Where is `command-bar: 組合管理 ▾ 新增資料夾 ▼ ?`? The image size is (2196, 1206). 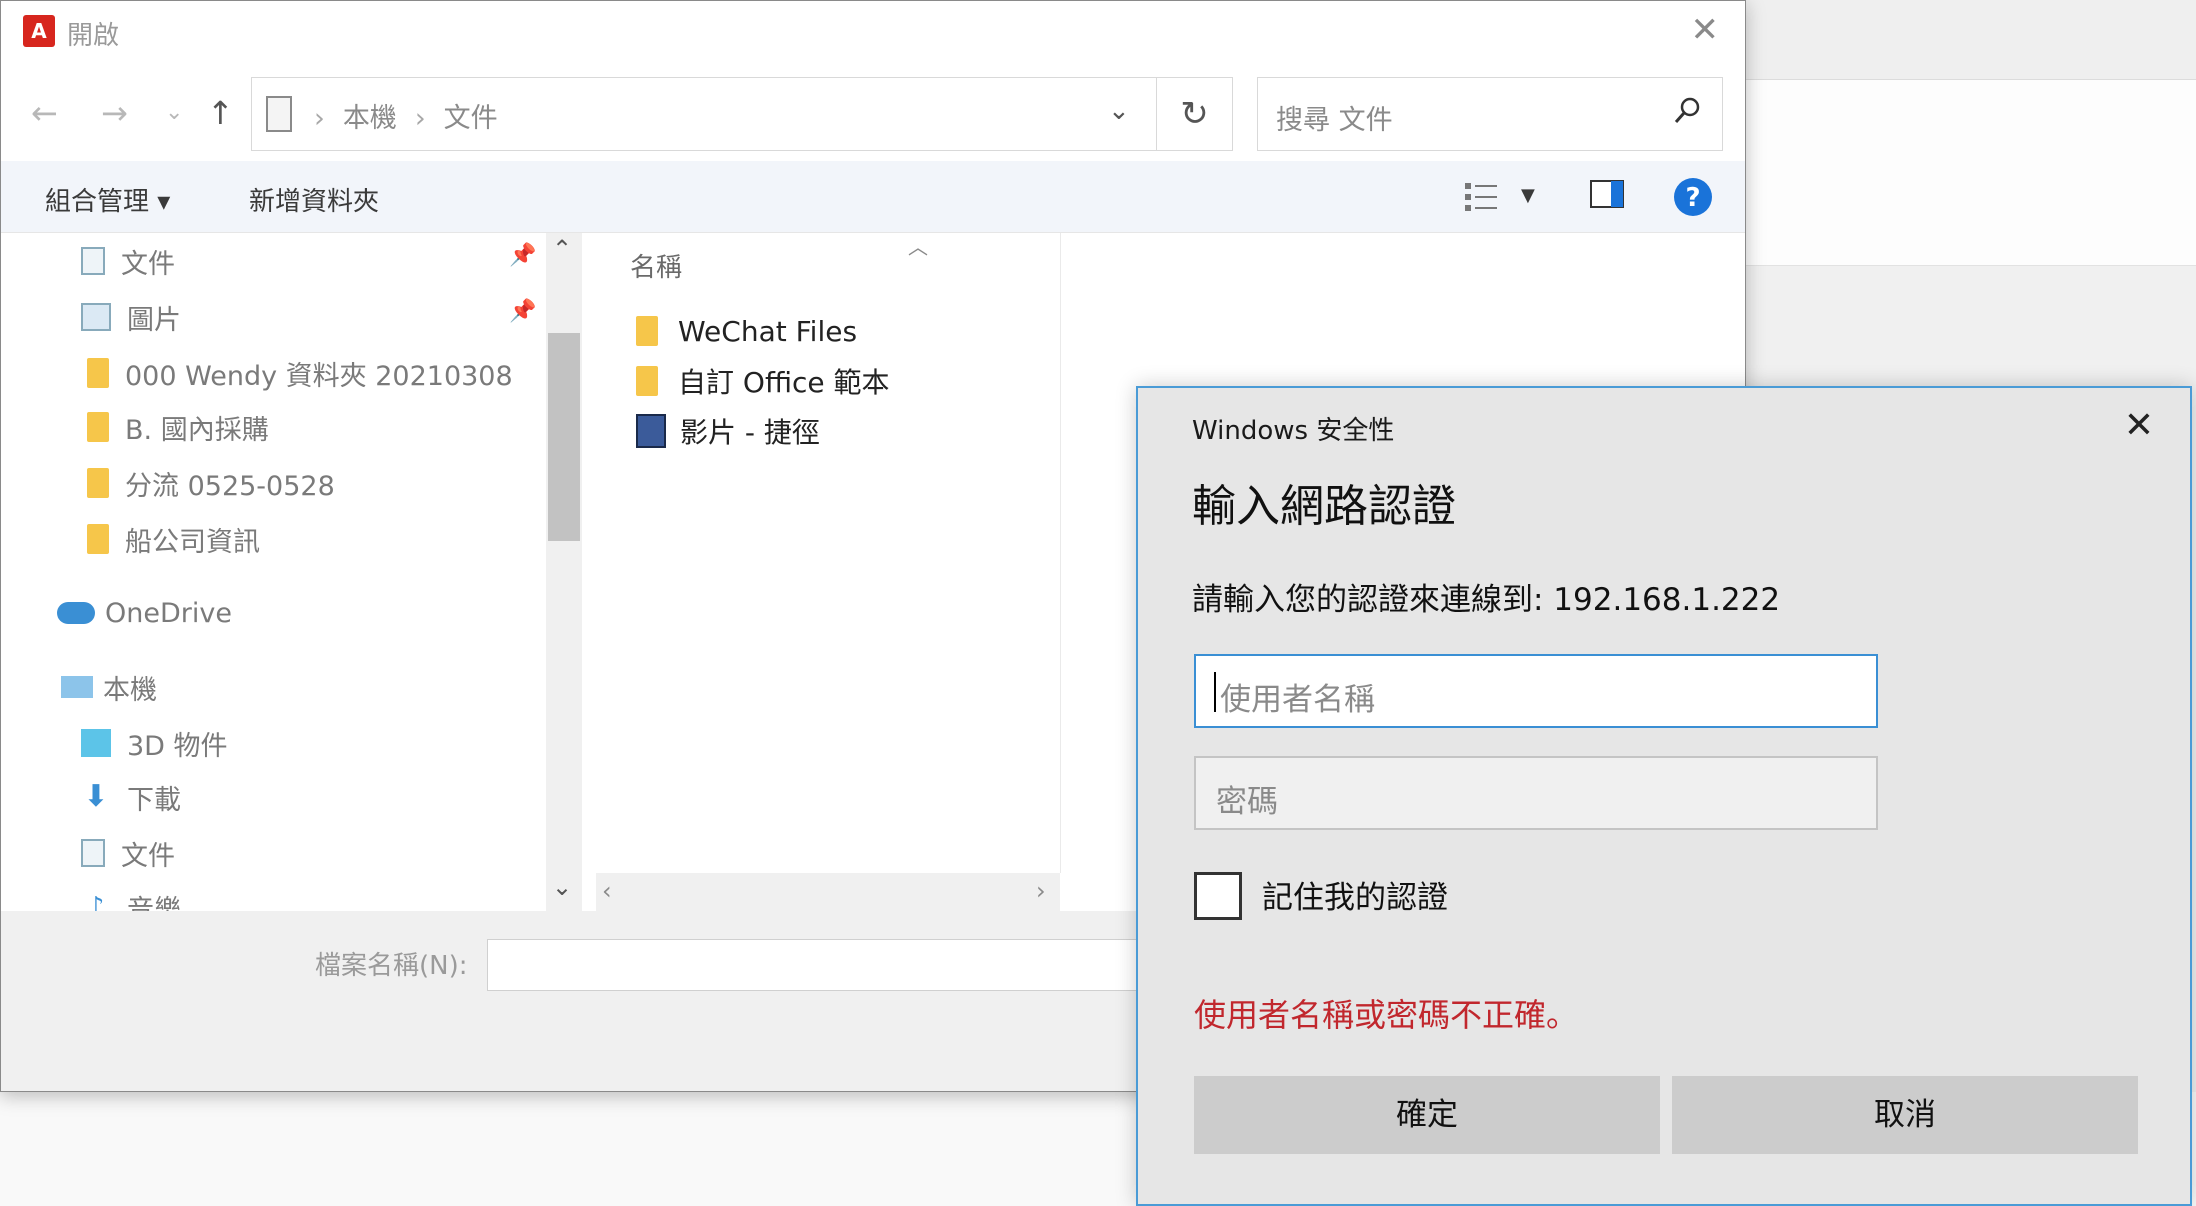 command-bar: 組合管理 ▾ 新增資料夾 ▼ ? is located at coordinates (873, 197).